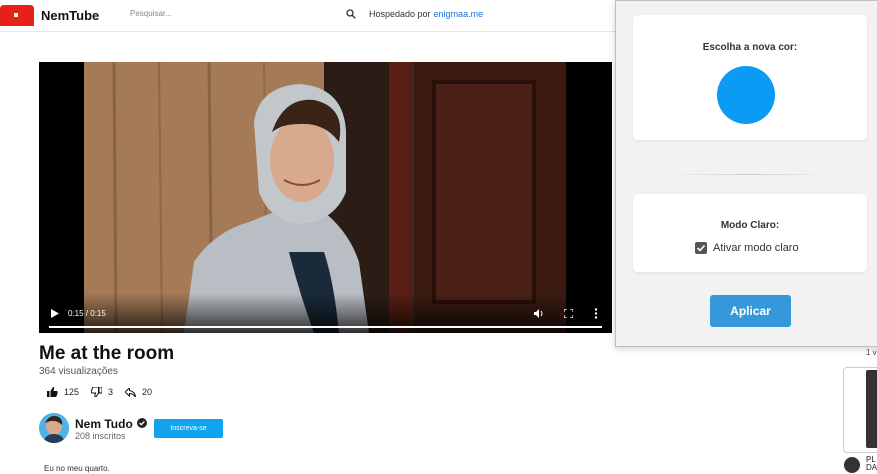 Image resolution: width=877 pixels, height=474 pixels. I want to click on channel-name: Nem Tudo, so click(104, 424).